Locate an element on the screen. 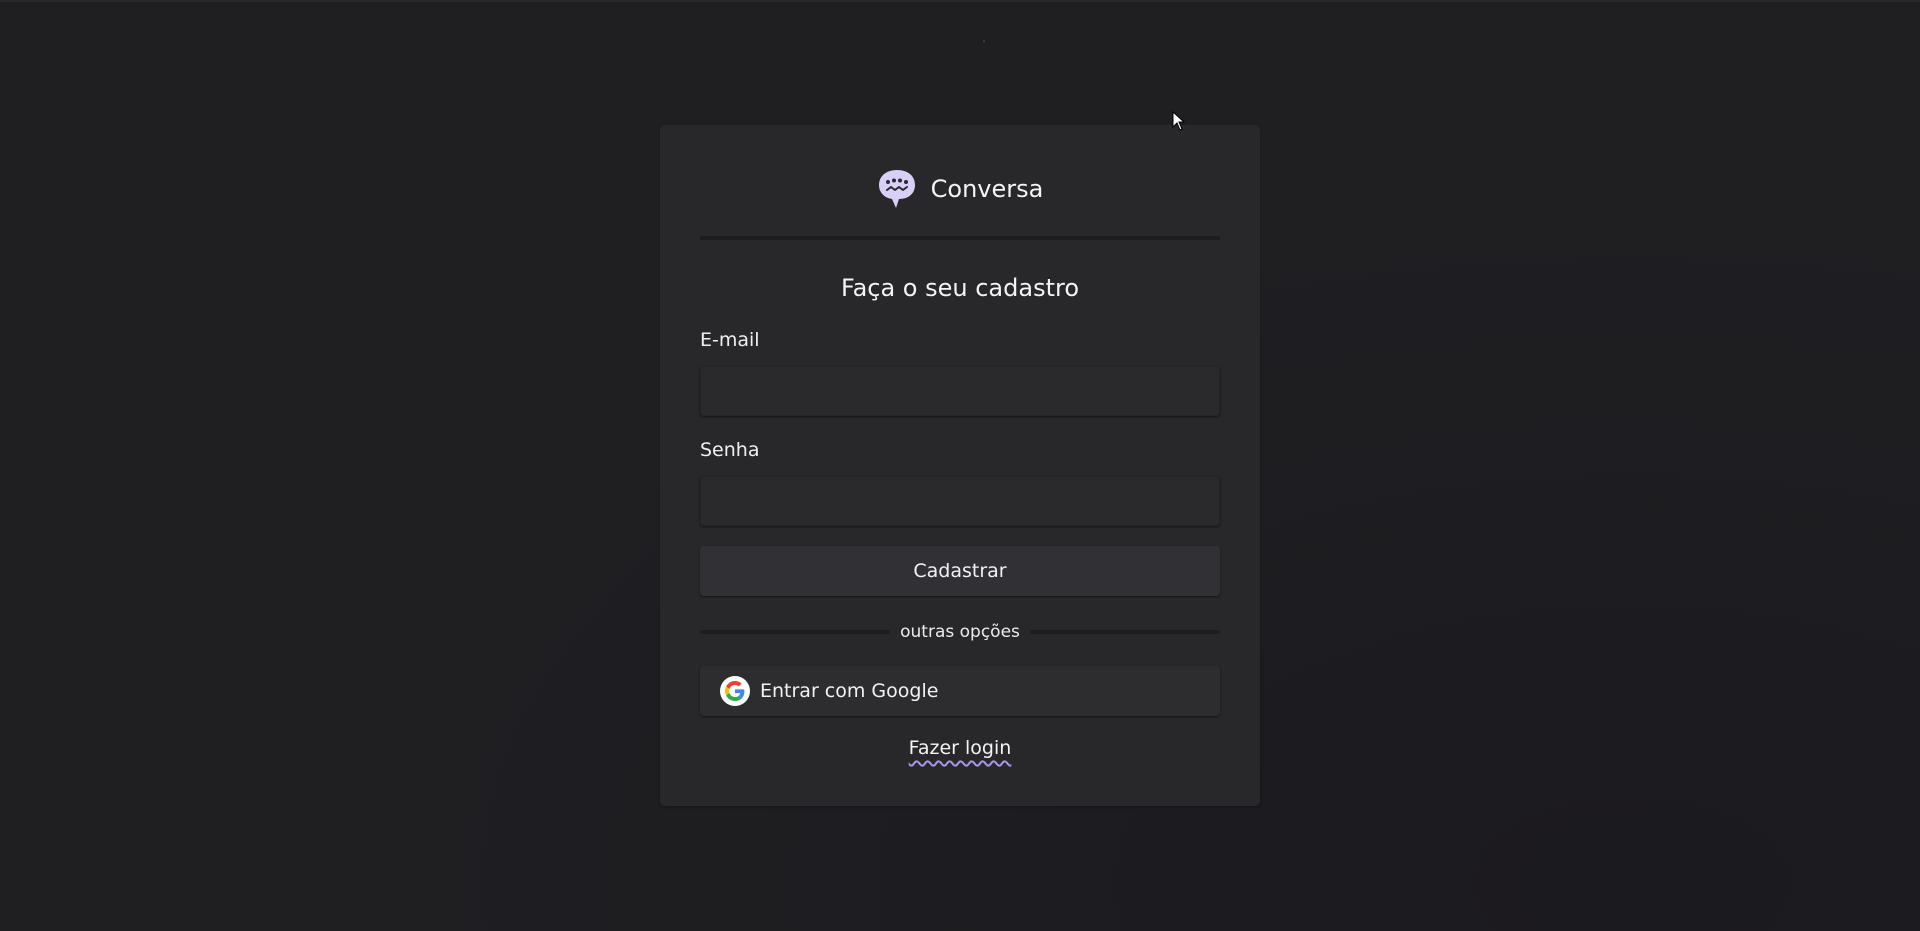 The image size is (1920, 931). brand-header: Conversa is located at coordinates (960, 189).